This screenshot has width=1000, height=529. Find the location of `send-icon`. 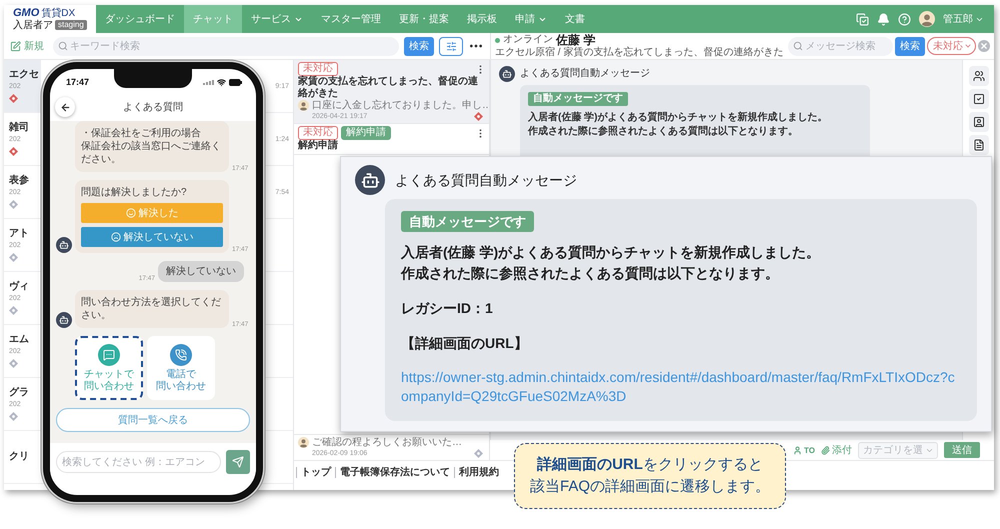

send-icon is located at coordinates (238, 462).